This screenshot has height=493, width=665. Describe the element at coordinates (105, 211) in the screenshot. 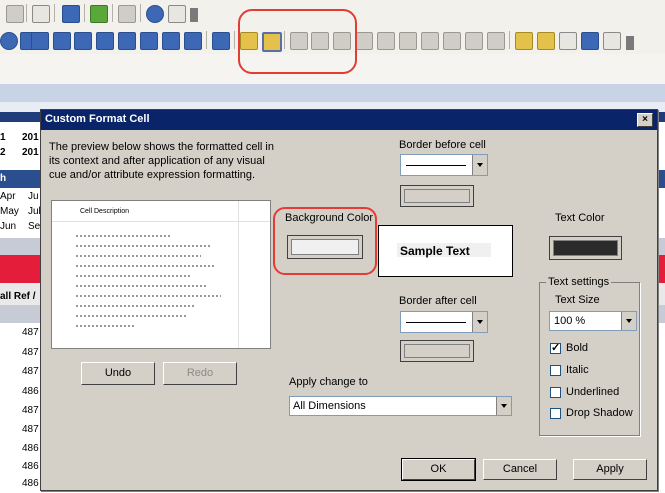

I see `preview-header: Cell Description` at that location.